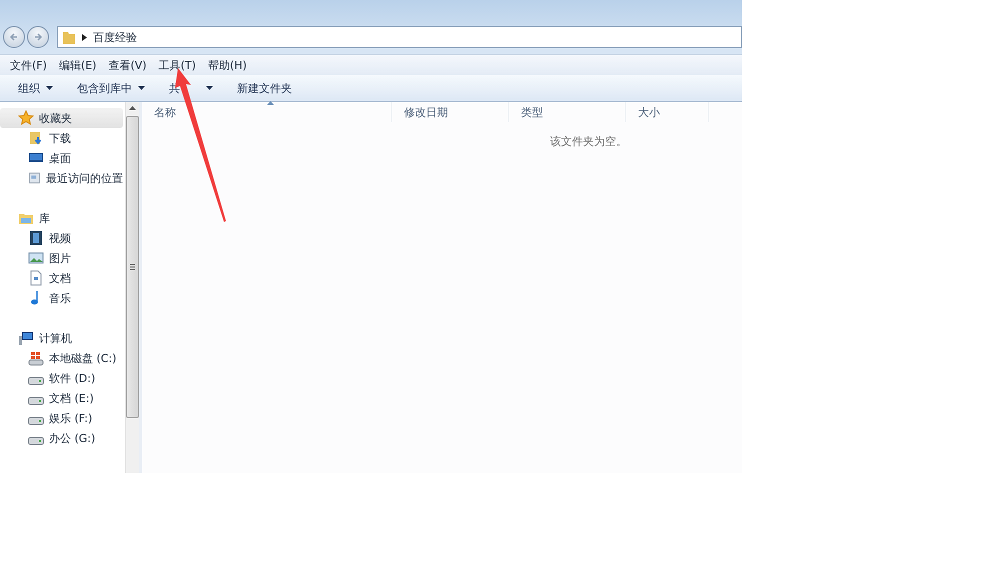 The image size is (1000, 563). I want to click on menu-item: 文件(F), so click(28, 65).